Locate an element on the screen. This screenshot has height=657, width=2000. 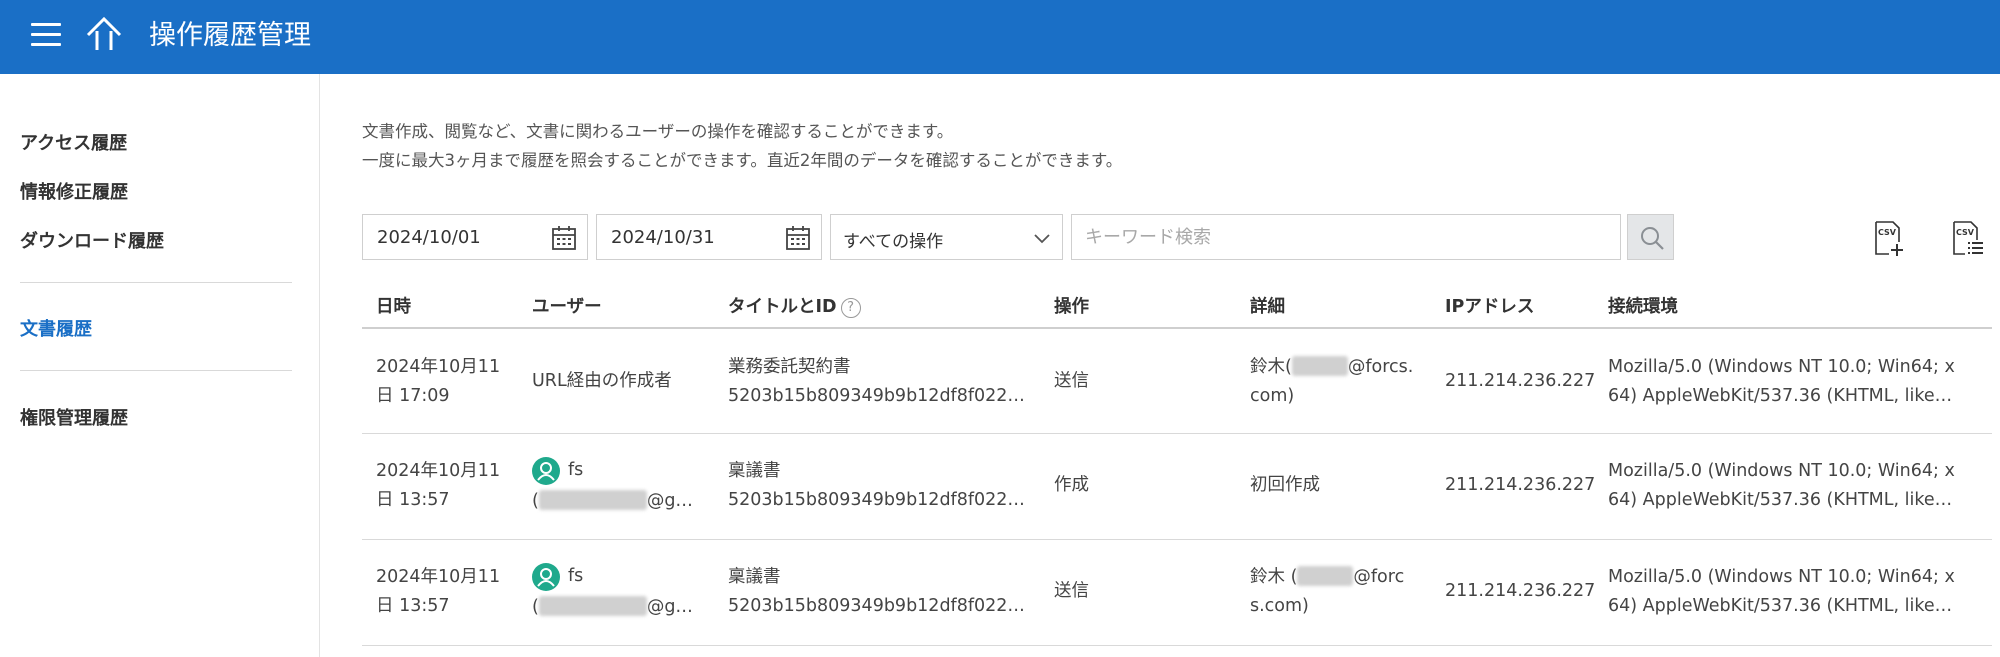
keyword-search-input is located at coordinates (1346, 237).